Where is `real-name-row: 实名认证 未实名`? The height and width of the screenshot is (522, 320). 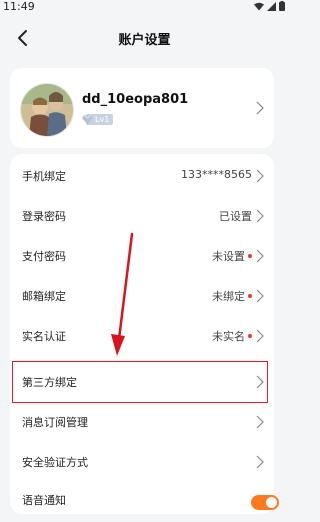
real-name-row: 实名认证 未实名 is located at coordinates (142, 336).